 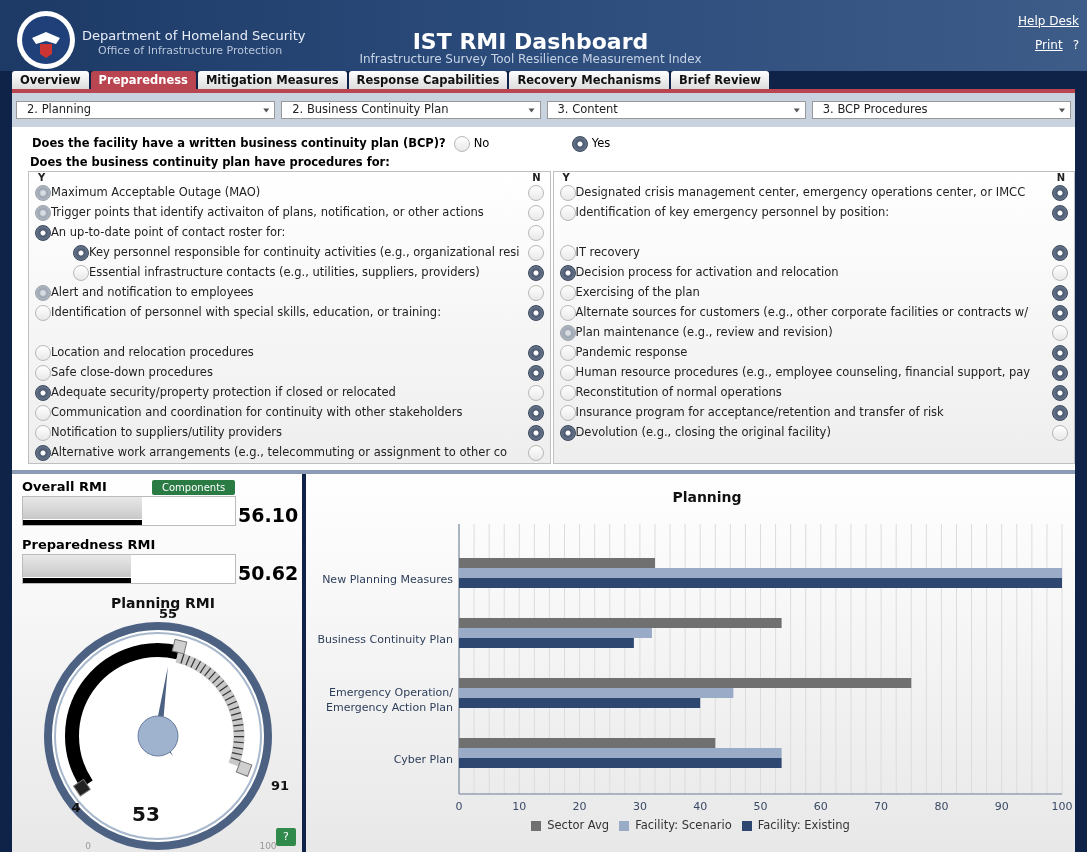 I want to click on help-link: ?, so click(x=1075, y=45).